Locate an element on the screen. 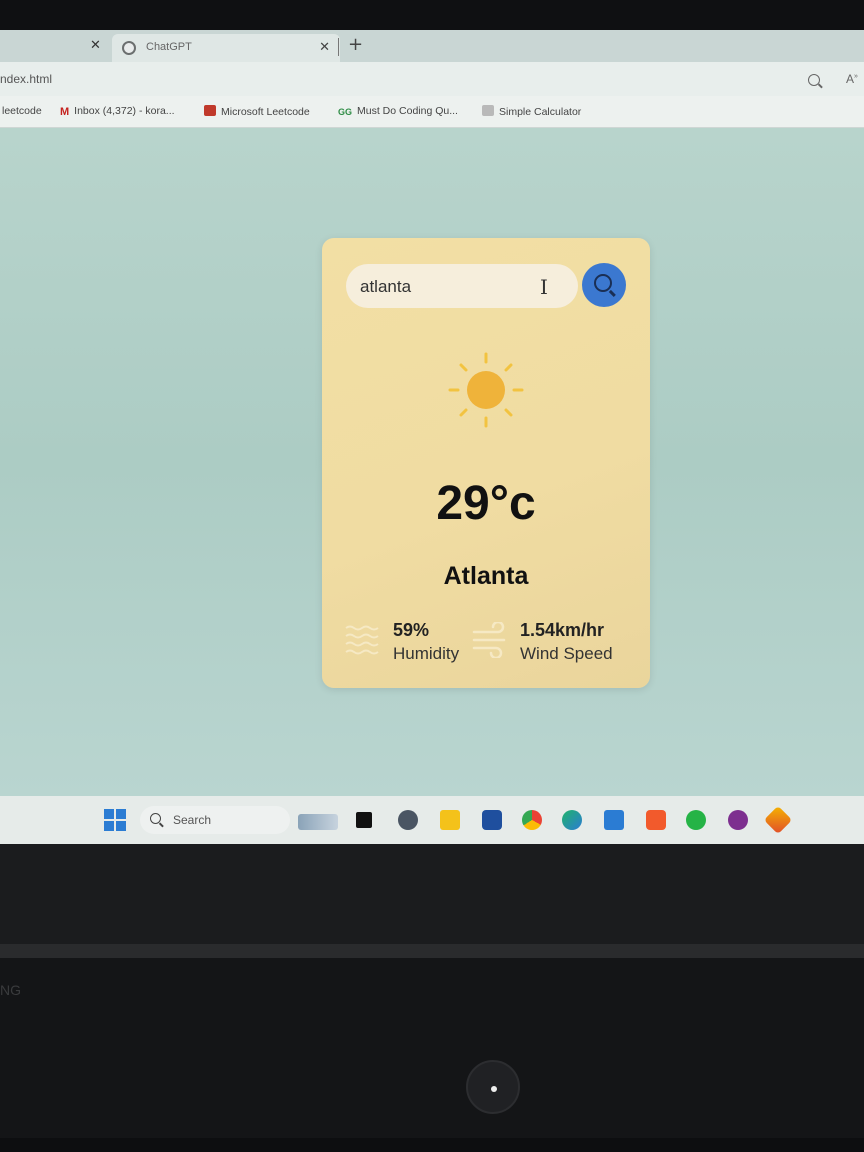 The width and height of the screenshot is (864, 1152). edge-icon is located at coordinates (572, 820).